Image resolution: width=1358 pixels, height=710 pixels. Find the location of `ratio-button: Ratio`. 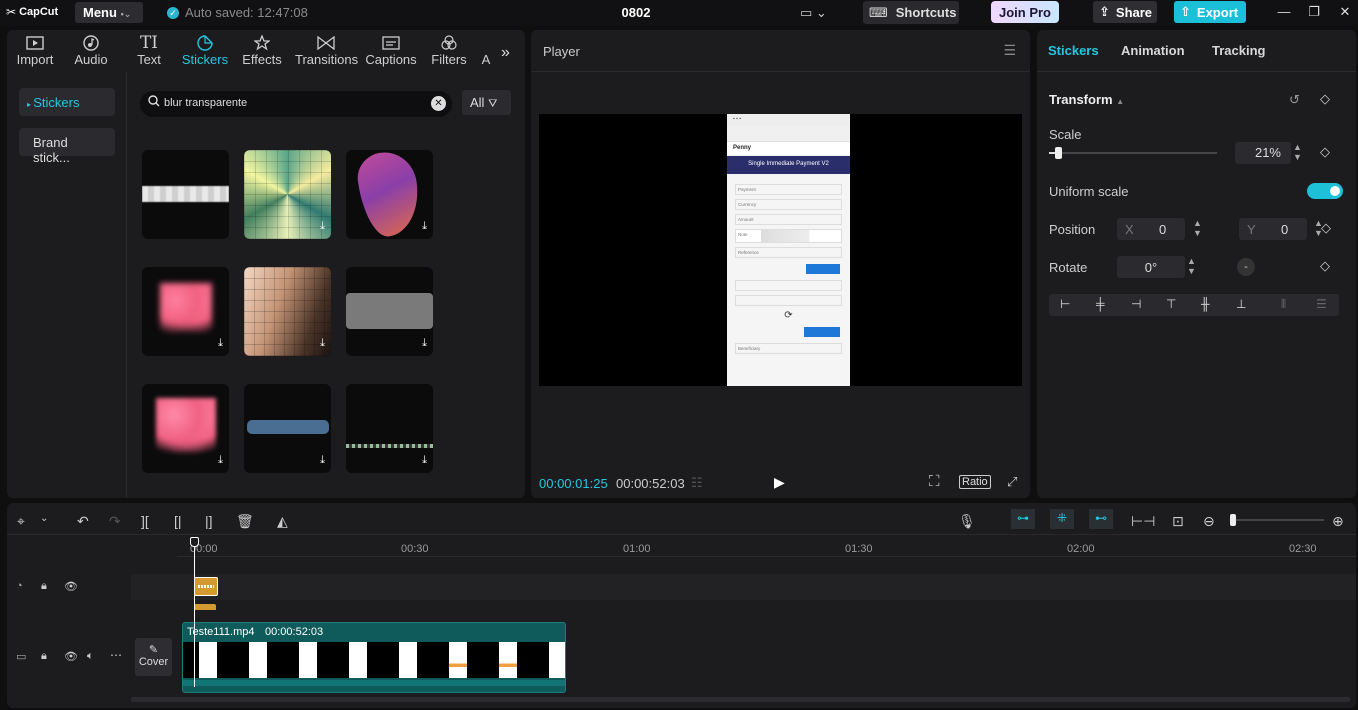

ratio-button: Ratio is located at coordinates (975, 482).